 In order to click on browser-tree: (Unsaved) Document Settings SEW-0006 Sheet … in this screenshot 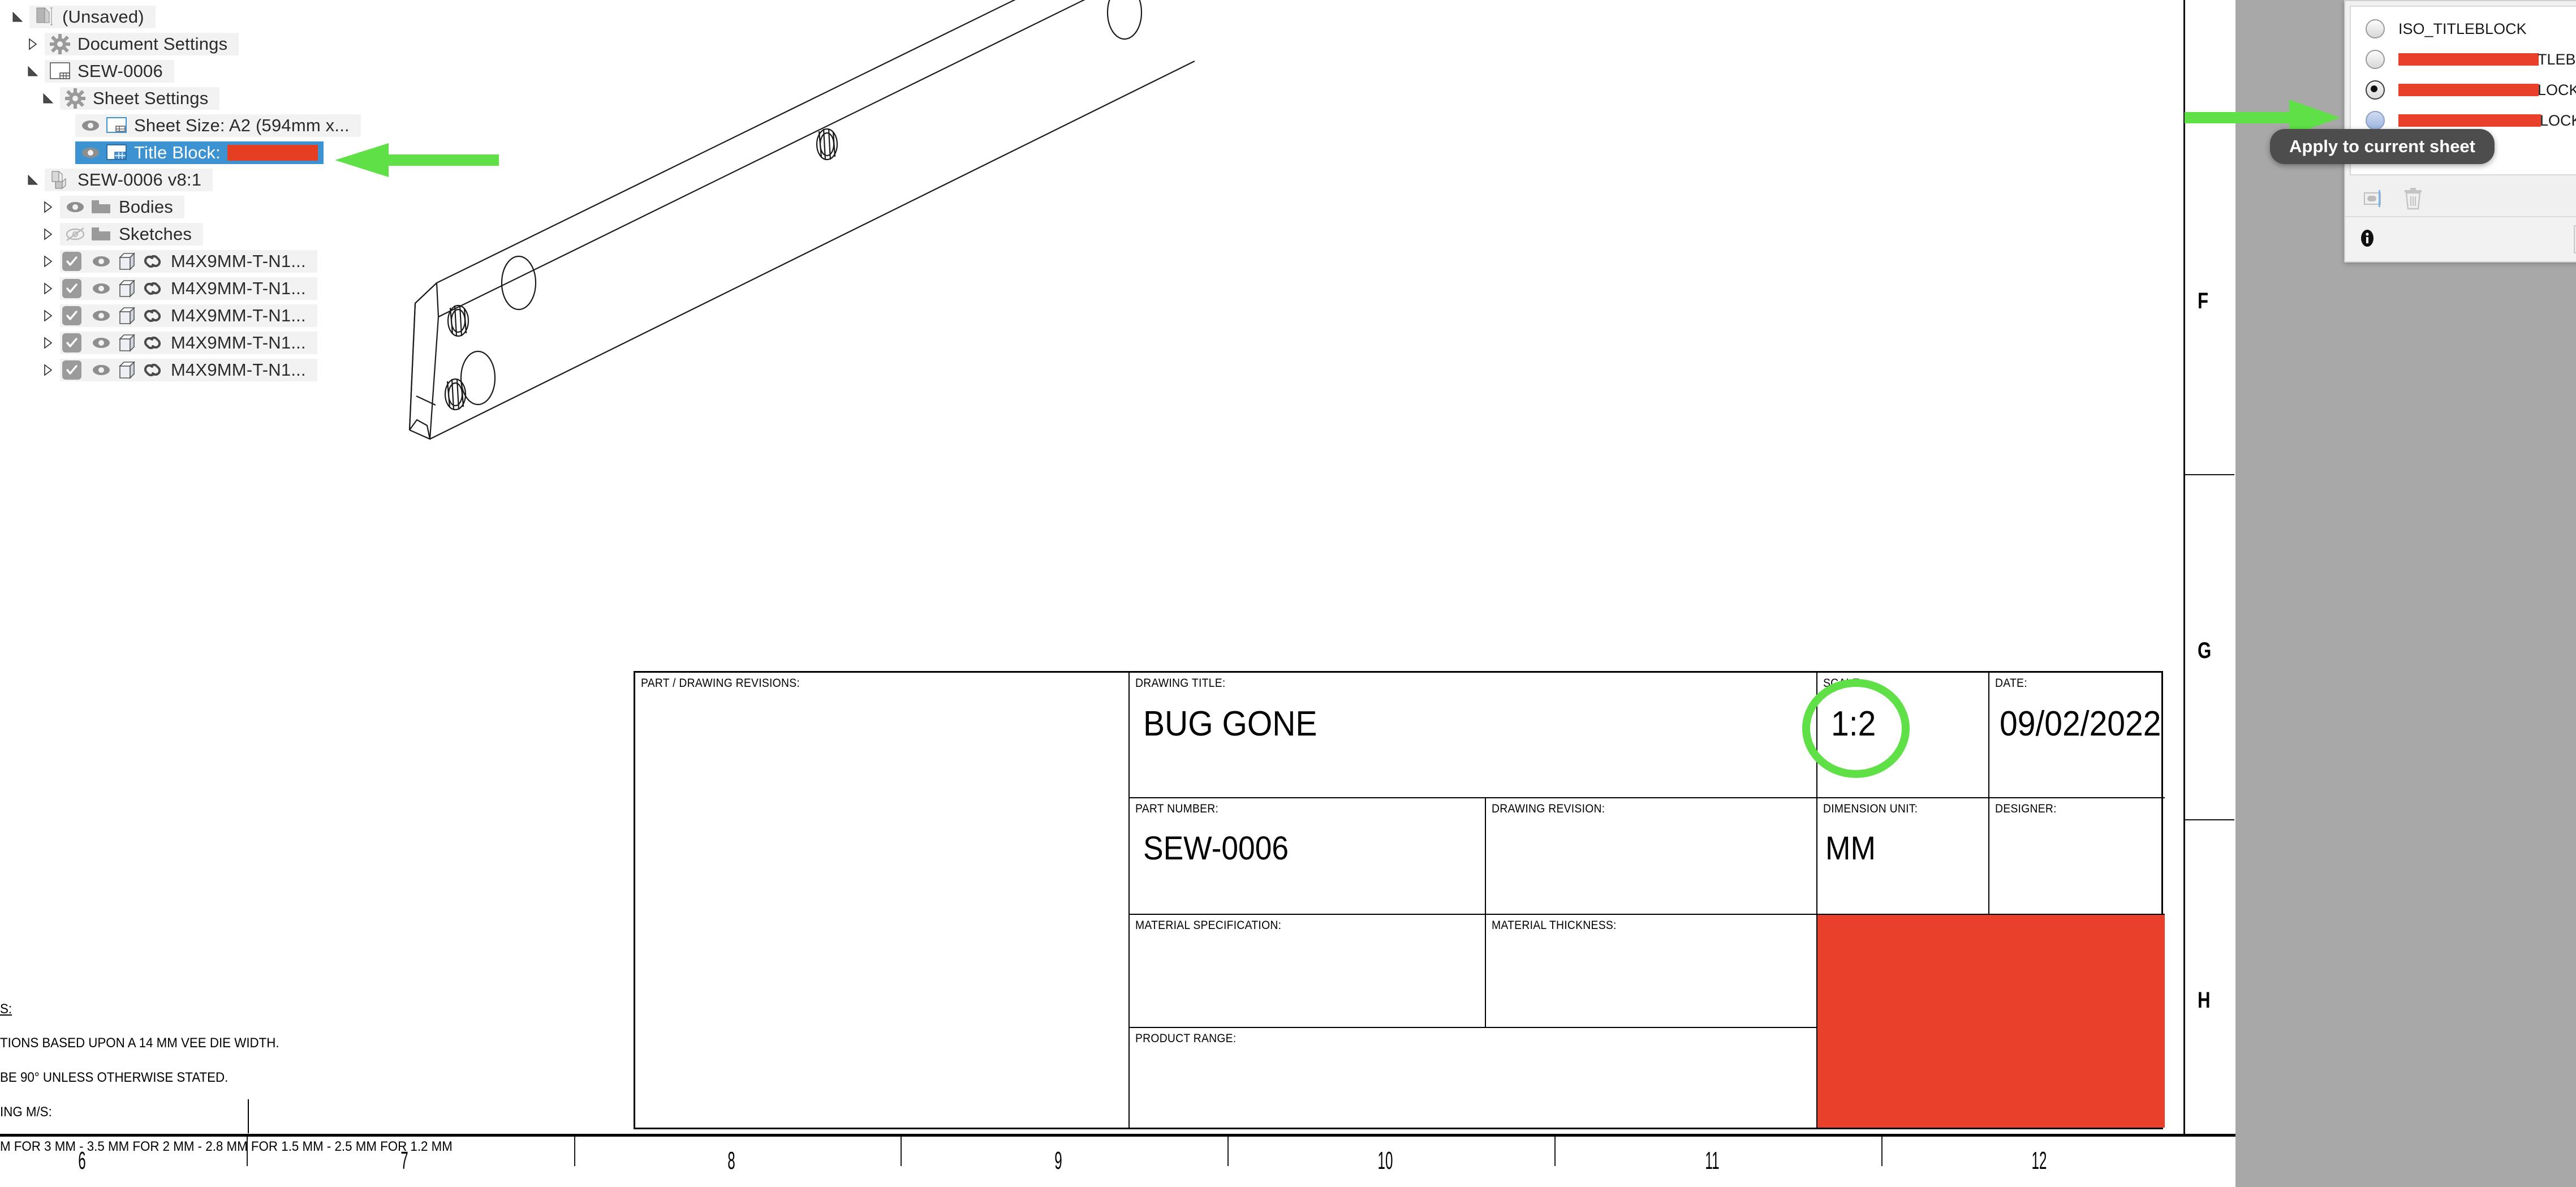, I will do `click(180, 192)`.